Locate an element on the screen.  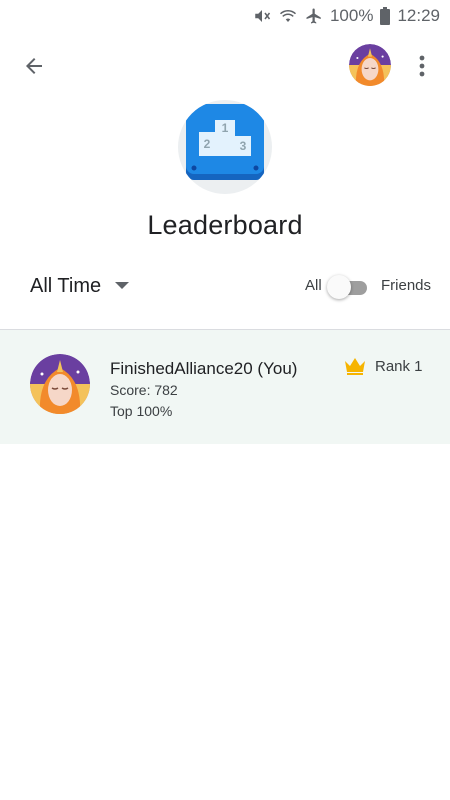
page-title: Leaderboard is located at coordinates (225, 225).